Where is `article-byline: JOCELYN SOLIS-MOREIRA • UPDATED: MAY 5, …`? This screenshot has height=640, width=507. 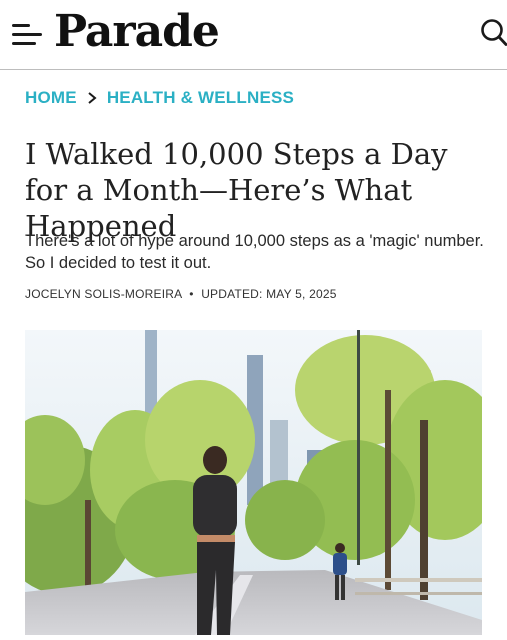 article-byline: JOCELYN SOLIS-MOREIRA • UPDATED: MAY 5, … is located at coordinates (181, 294).